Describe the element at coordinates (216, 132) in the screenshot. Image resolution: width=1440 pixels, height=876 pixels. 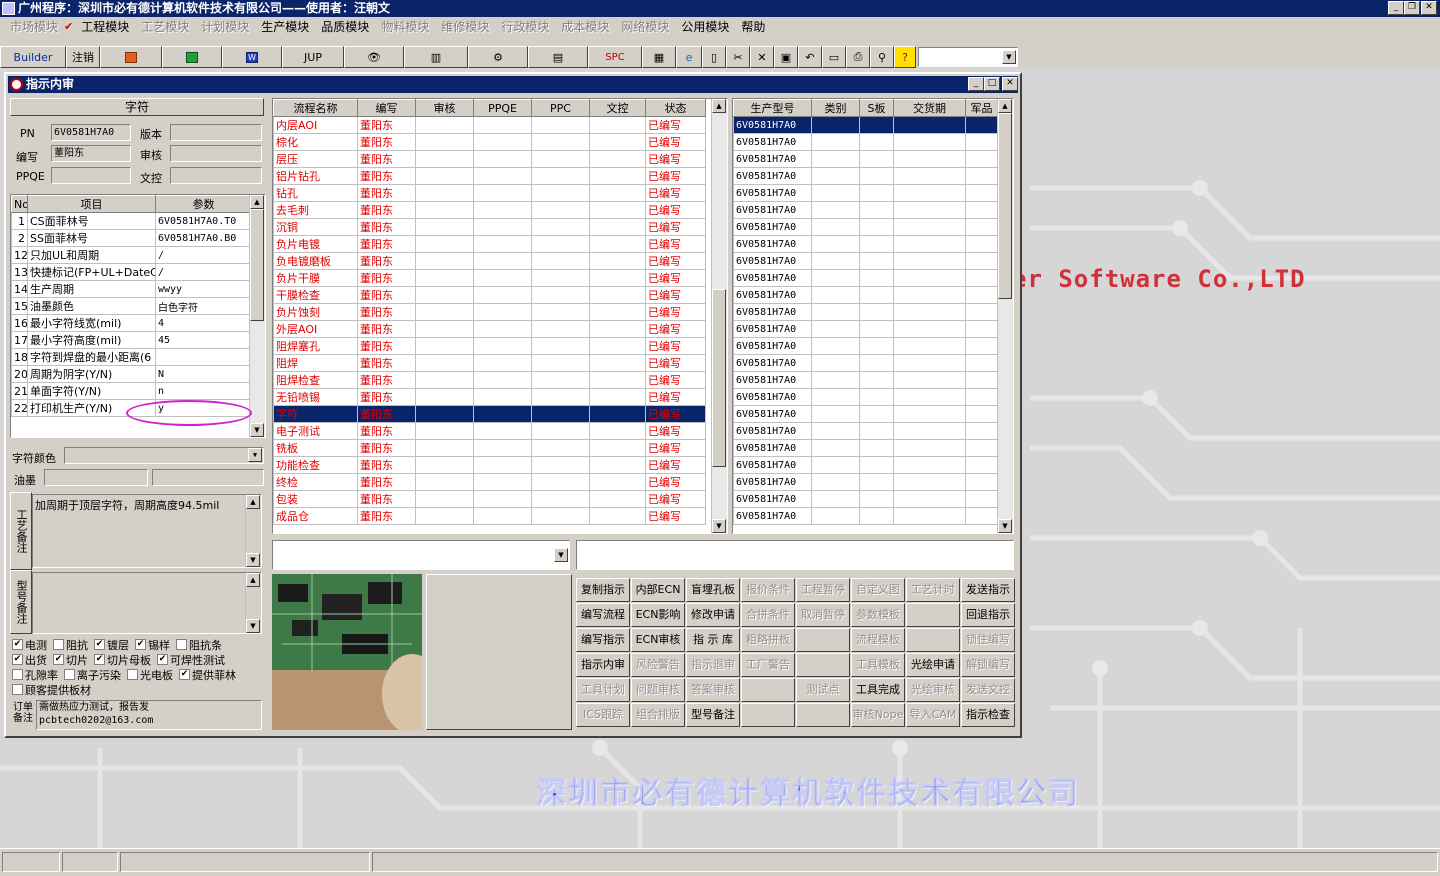
I see `version-field` at that location.